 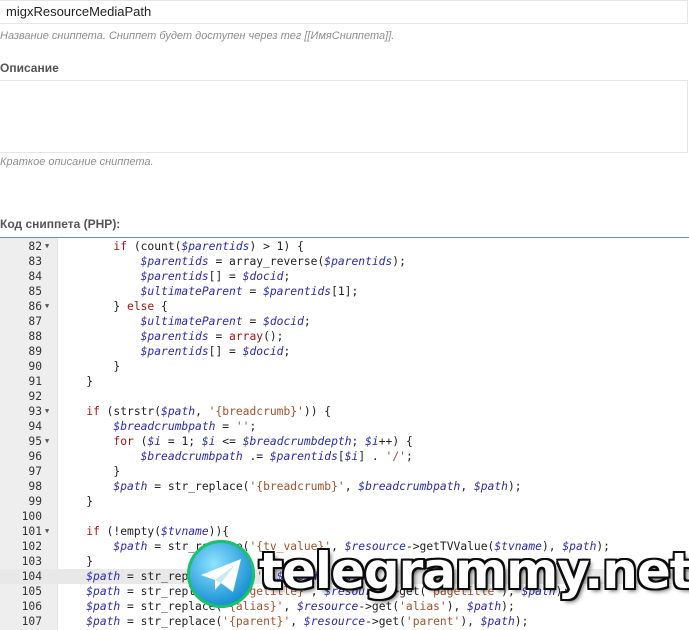 What do you see at coordinates (35, 501) in the screenshot?
I see `line-number: 99` at bounding box center [35, 501].